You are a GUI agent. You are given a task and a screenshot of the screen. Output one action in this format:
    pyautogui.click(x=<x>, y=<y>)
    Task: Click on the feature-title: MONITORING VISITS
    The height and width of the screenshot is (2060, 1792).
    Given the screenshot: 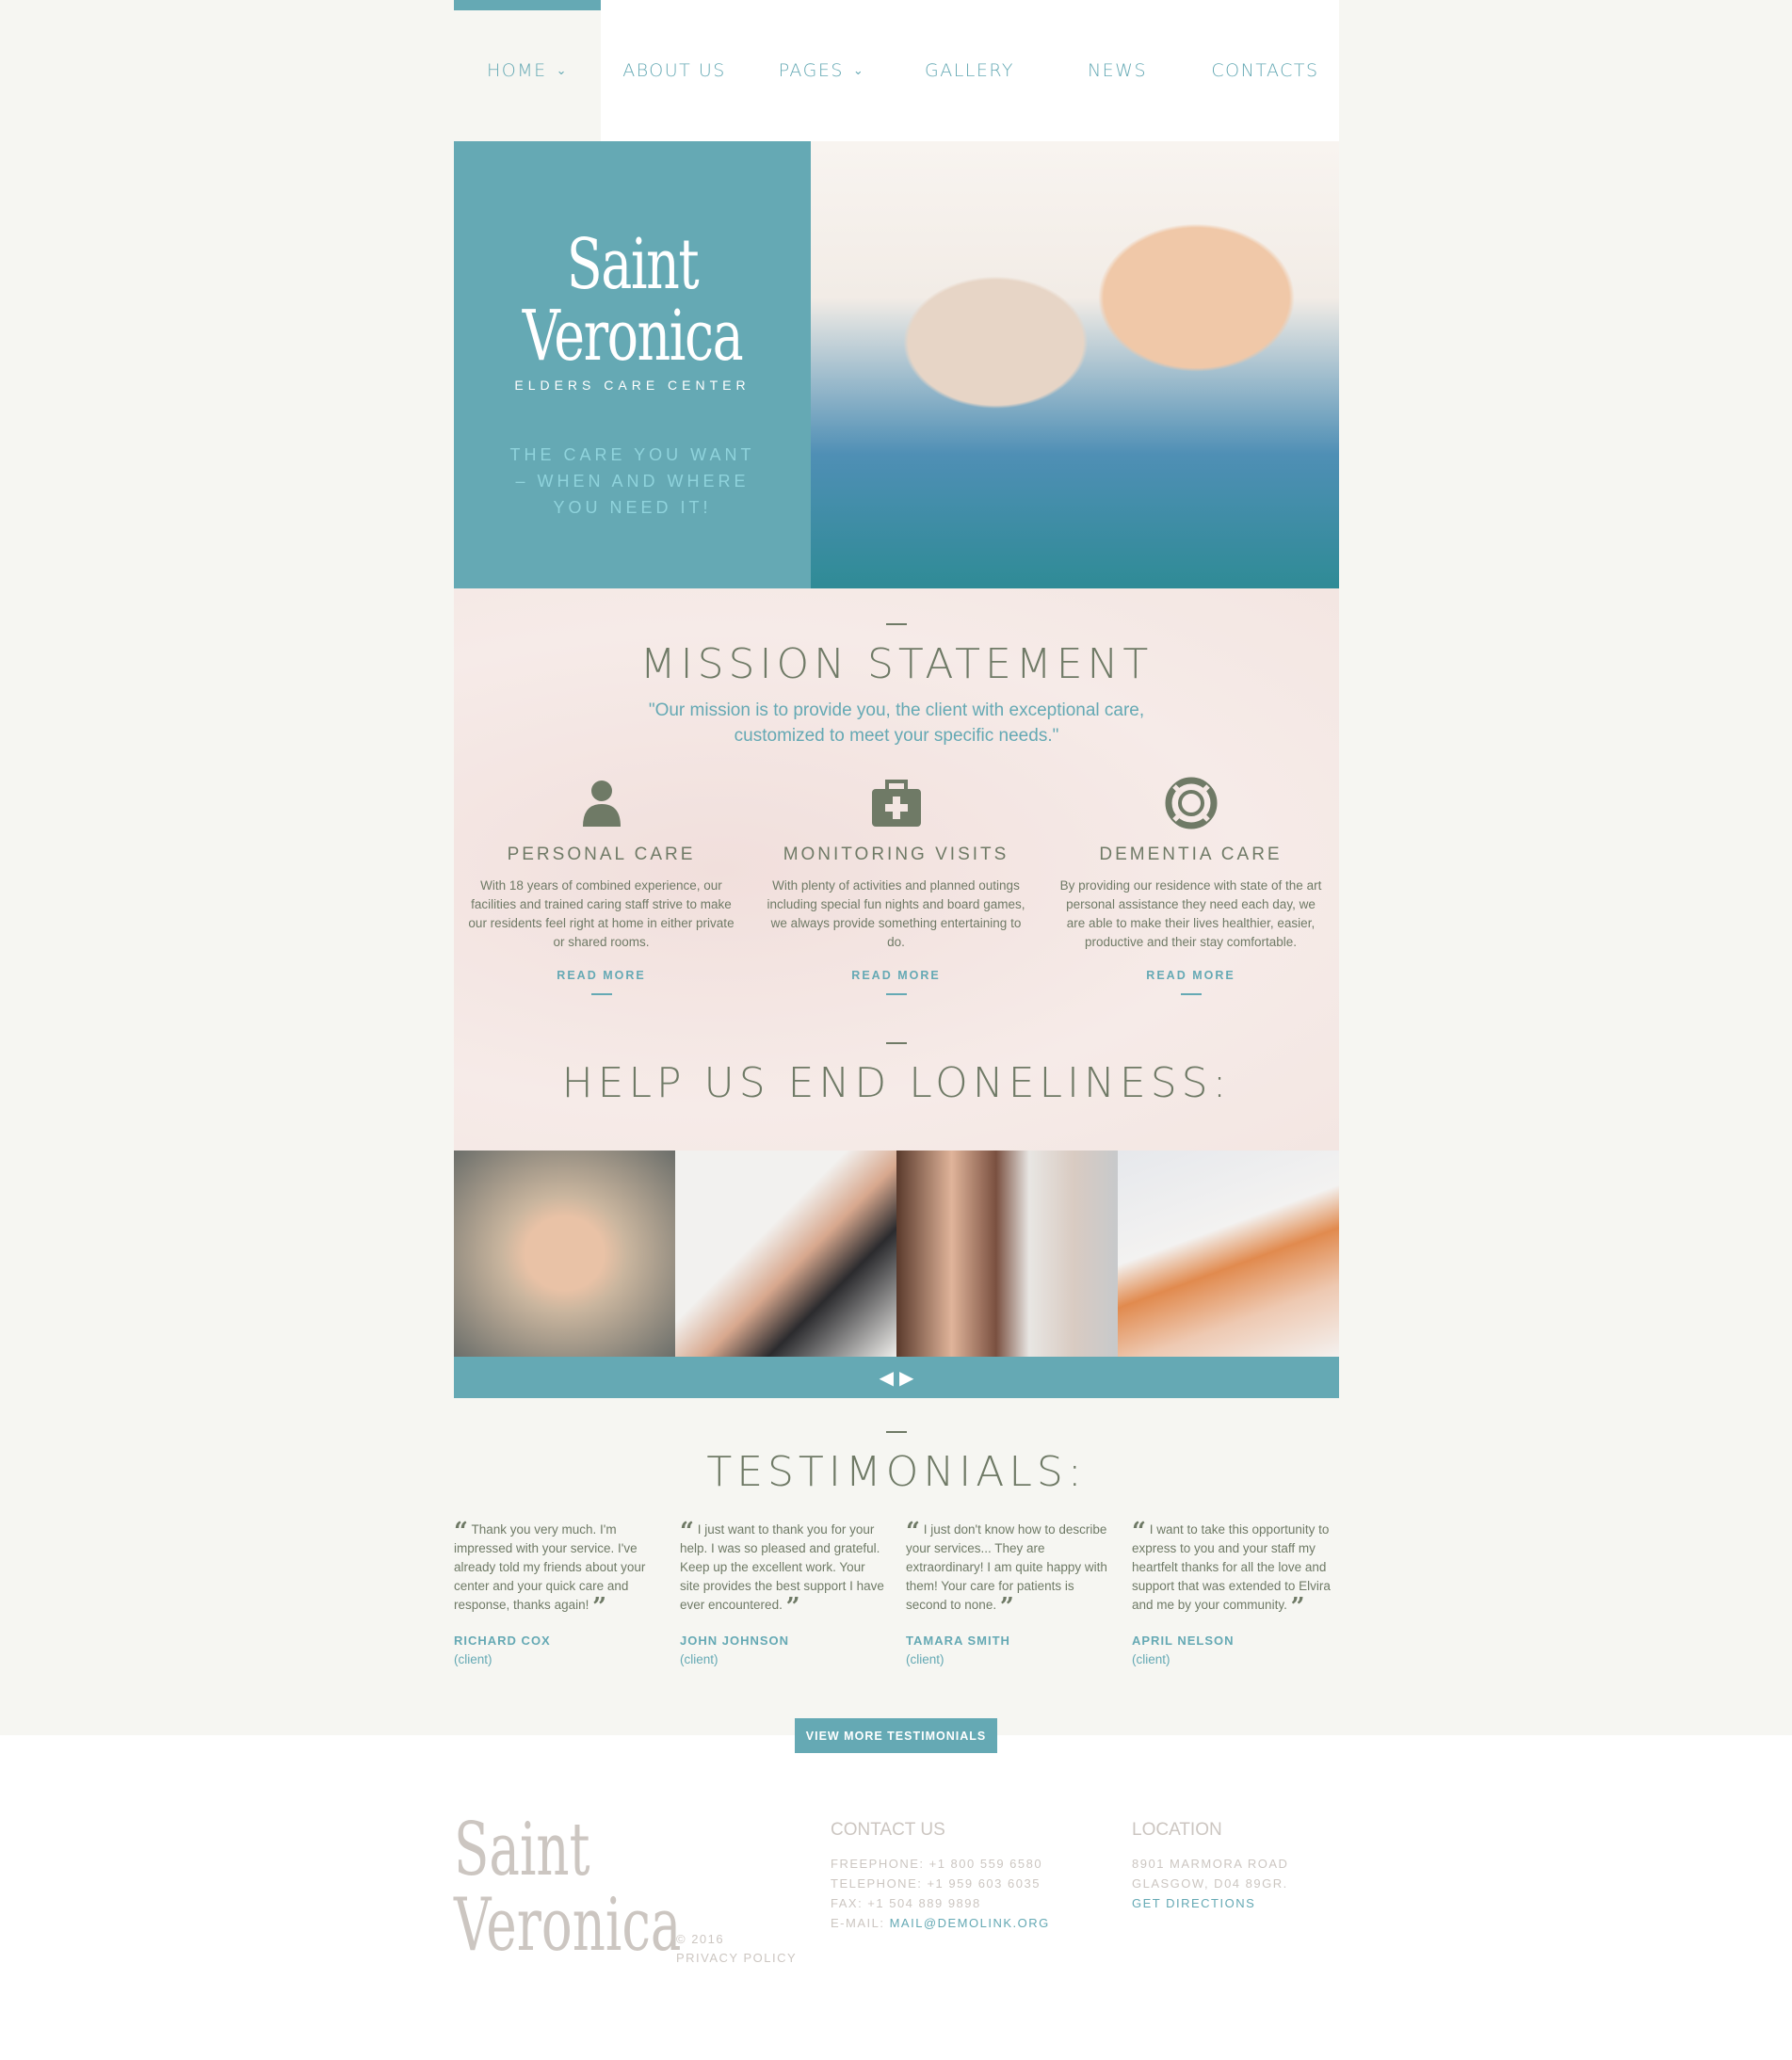 What is the action you would take?
    pyautogui.click(x=896, y=854)
    